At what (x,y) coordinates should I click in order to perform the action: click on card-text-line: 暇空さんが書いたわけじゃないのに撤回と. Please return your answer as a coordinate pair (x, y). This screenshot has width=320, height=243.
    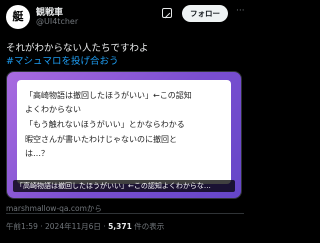
    Looking at the image, I should click on (101, 139).